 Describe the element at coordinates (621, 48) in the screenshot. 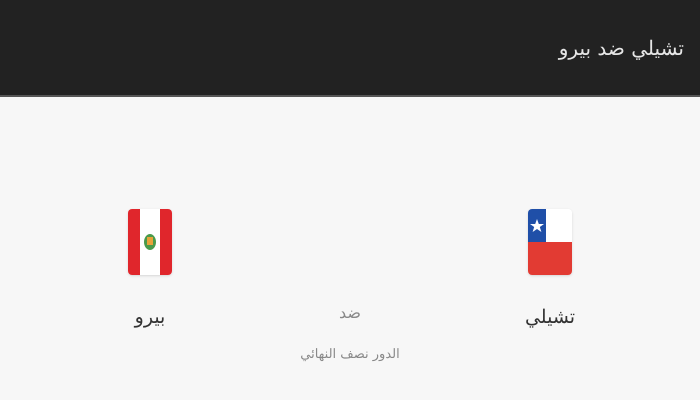

I see `page-title: تشيلي ضد بيرو` at that location.